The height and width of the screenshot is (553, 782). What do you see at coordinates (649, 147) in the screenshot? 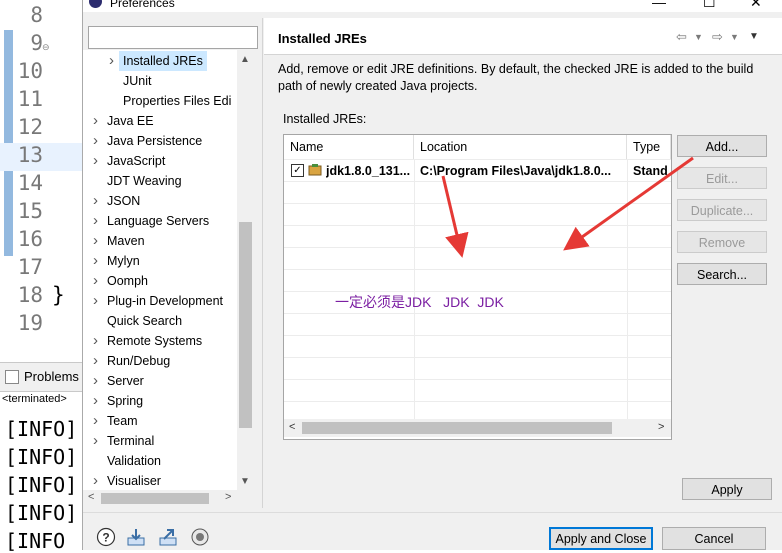
I see `column-header-type: Type` at bounding box center [649, 147].